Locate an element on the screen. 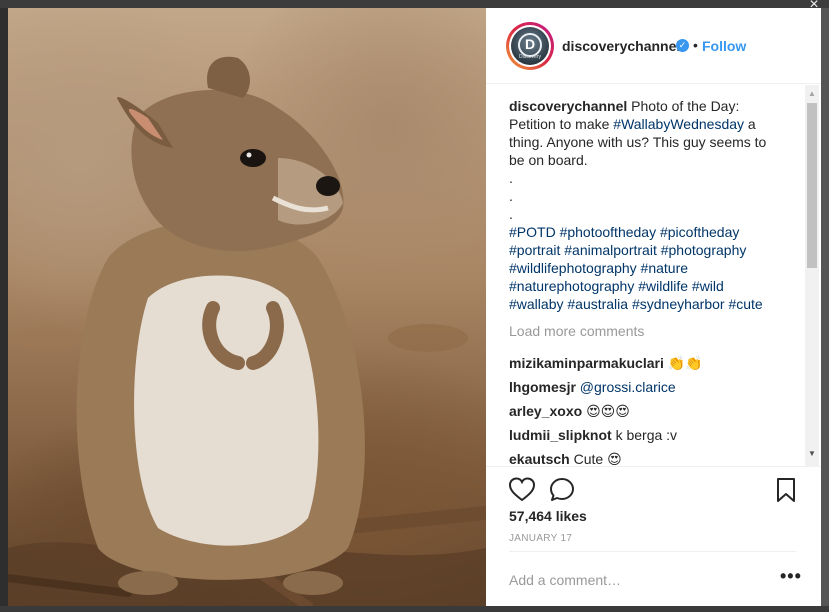 This screenshot has height=612, width=829. post-header: D Discovery discoverychannel ✓ • Follow is located at coordinates (653, 46).